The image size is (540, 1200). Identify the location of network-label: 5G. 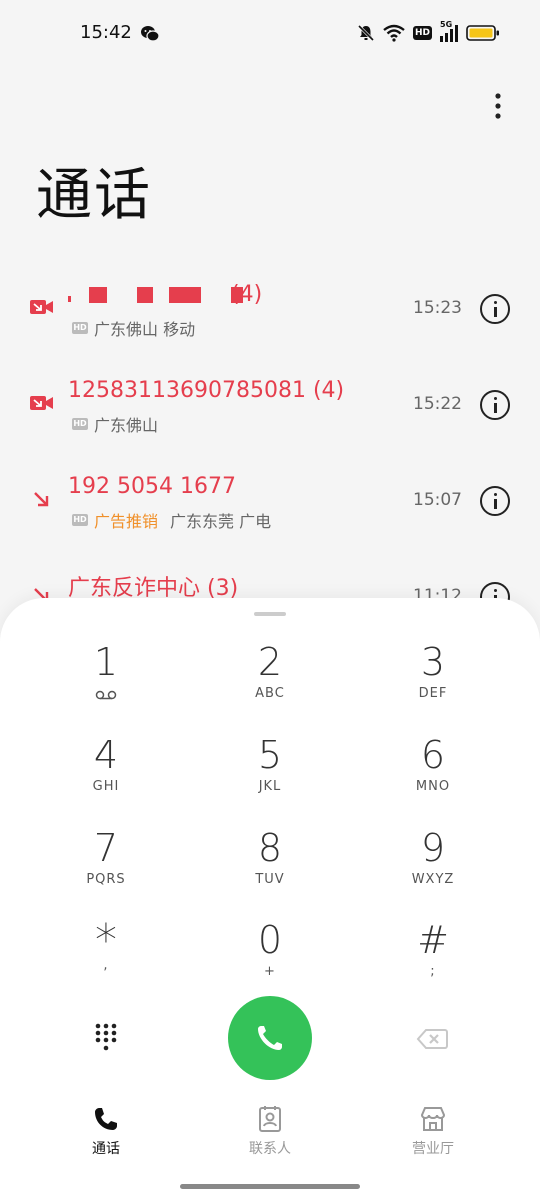
(446, 24).